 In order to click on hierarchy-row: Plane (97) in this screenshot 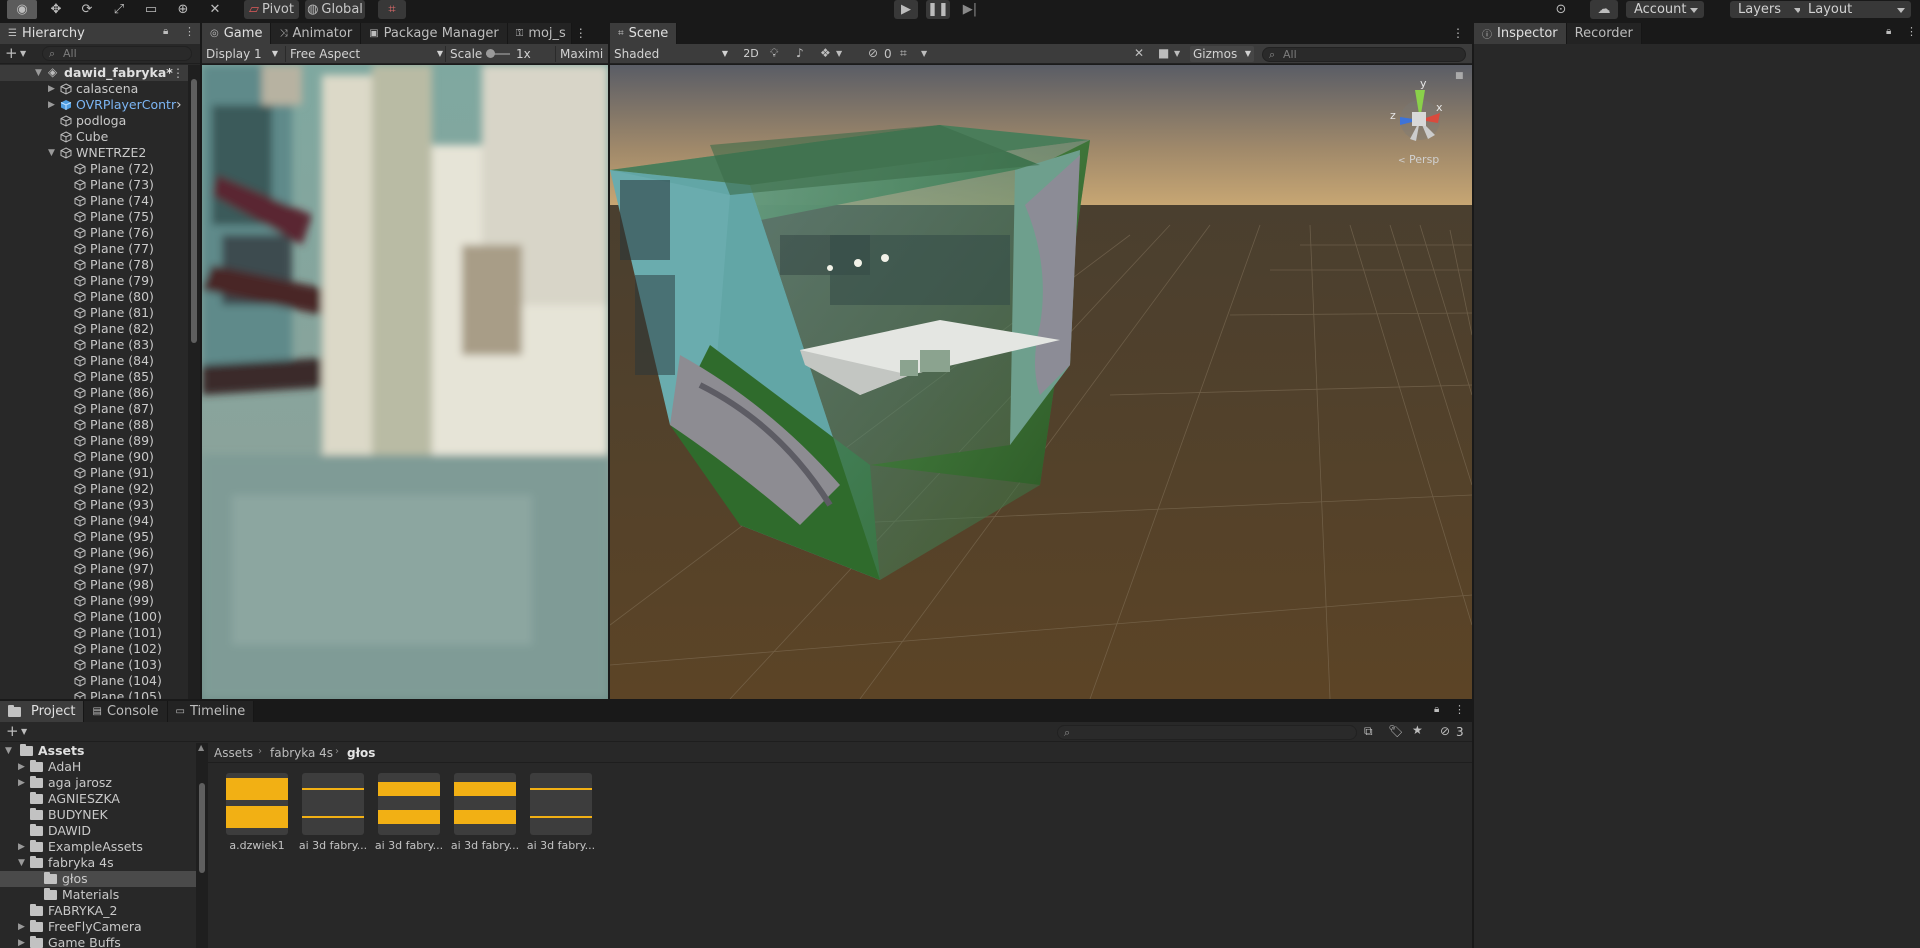, I will do `click(94, 569)`.